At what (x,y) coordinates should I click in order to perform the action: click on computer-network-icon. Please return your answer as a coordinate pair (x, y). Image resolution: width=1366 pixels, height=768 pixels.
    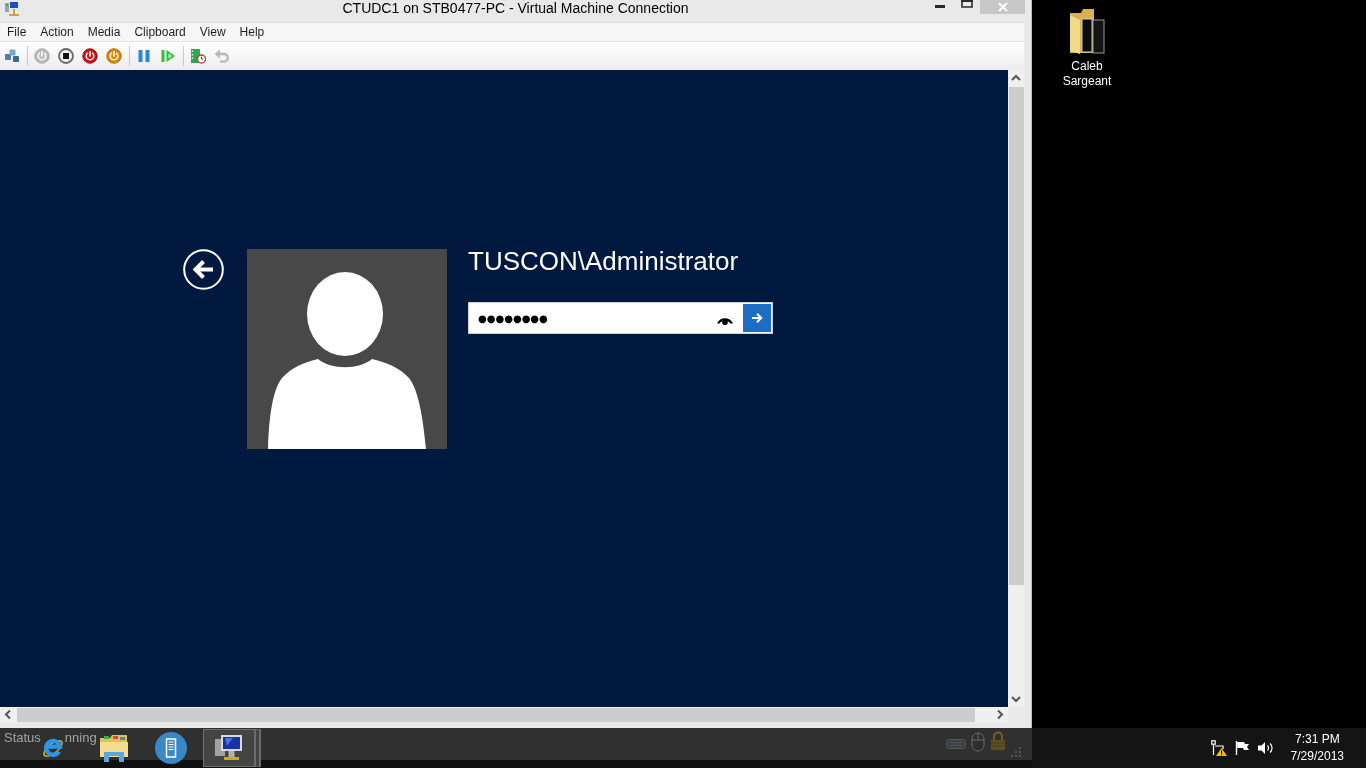
    Looking at the image, I should click on (12, 8).